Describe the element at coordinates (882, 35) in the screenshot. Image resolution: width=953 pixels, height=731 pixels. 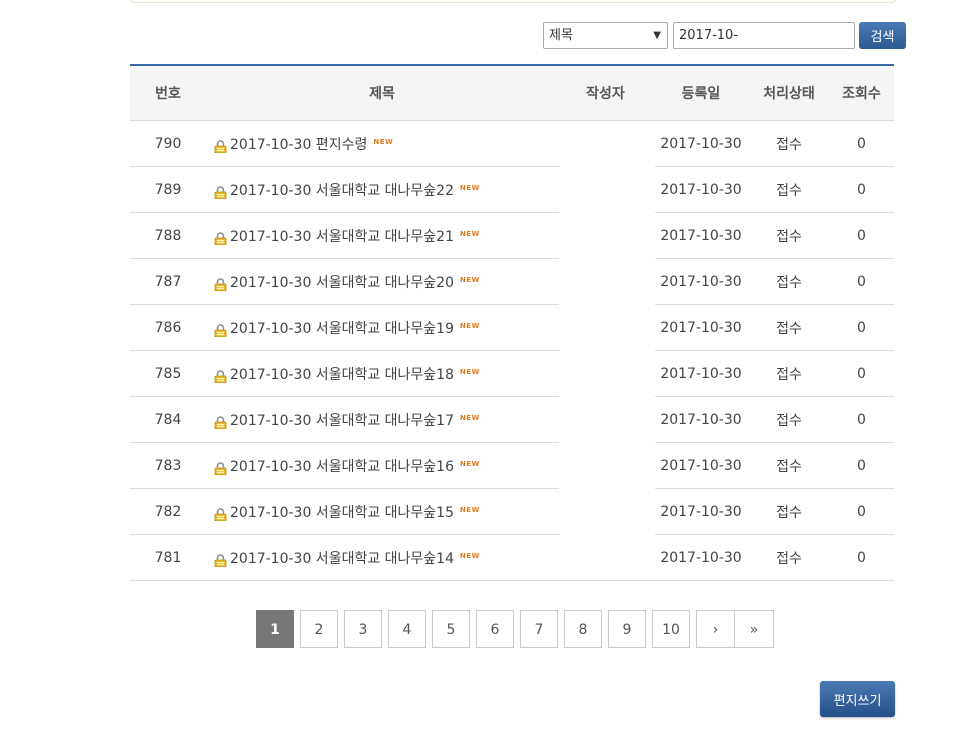
I see `search-button: 검색` at that location.